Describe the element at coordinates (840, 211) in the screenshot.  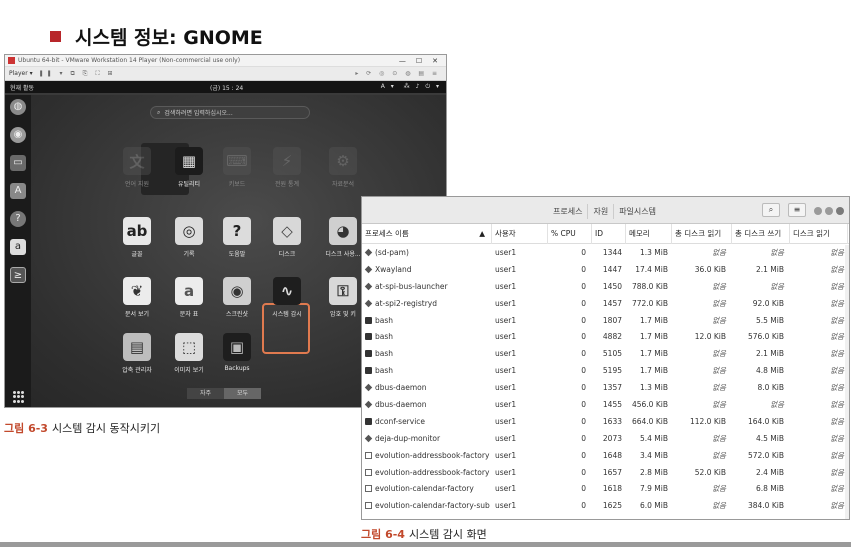
I see `close-icon` at that location.